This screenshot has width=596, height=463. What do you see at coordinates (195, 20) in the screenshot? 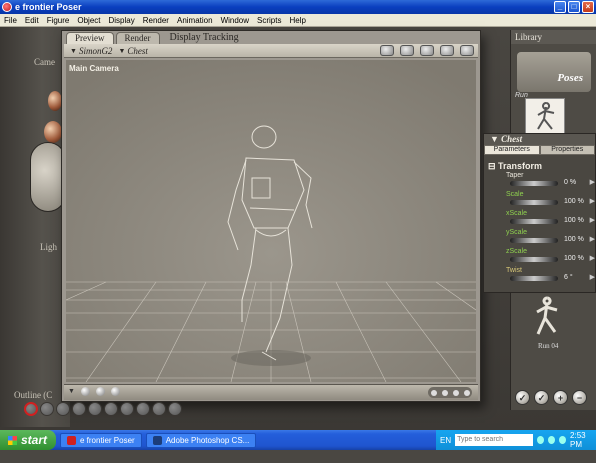
I see `menu-animation: Animation` at bounding box center [195, 20].